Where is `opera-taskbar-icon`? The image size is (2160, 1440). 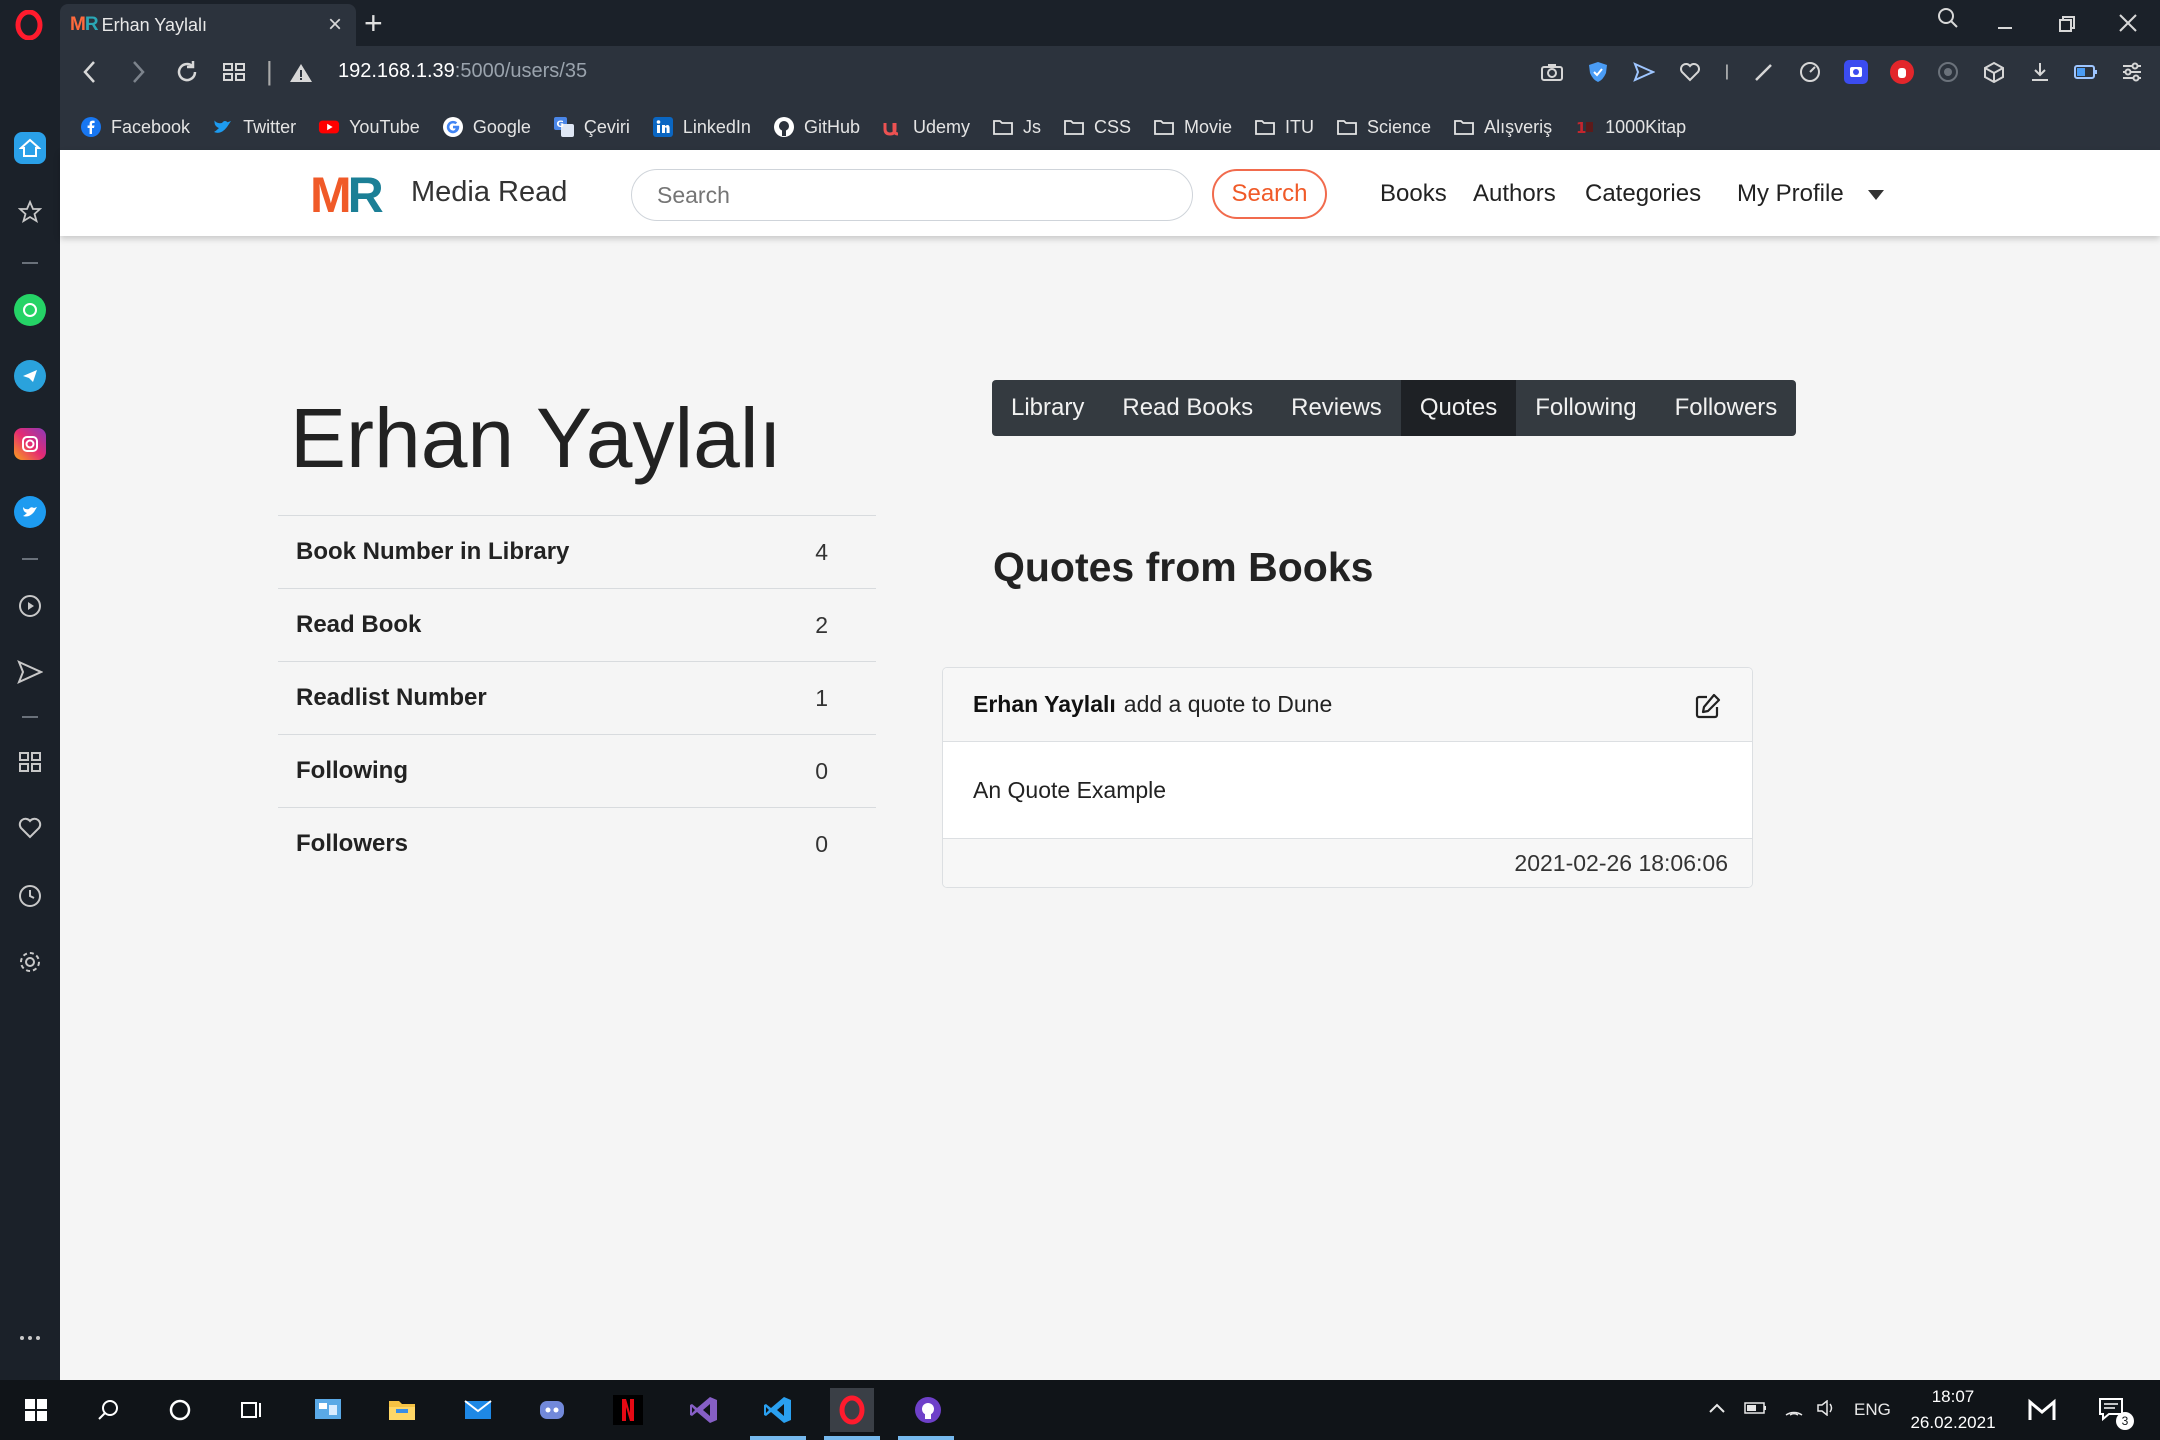
opera-taskbar-icon is located at coordinates (852, 1410).